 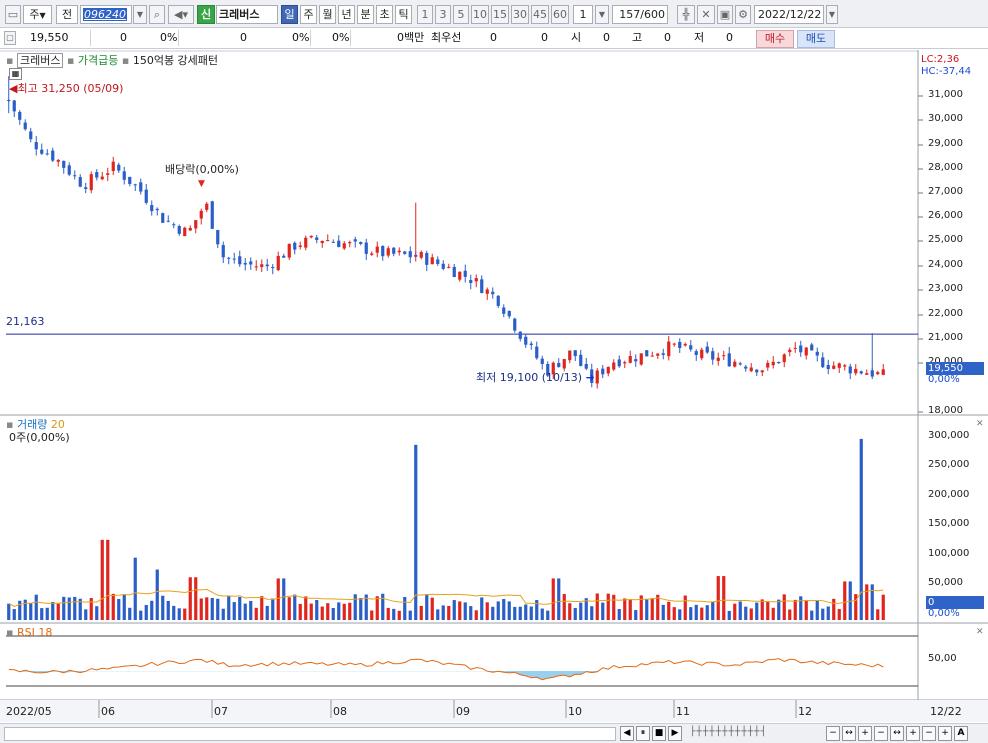 I want to click on tab-5: 초, so click(x=384, y=14).